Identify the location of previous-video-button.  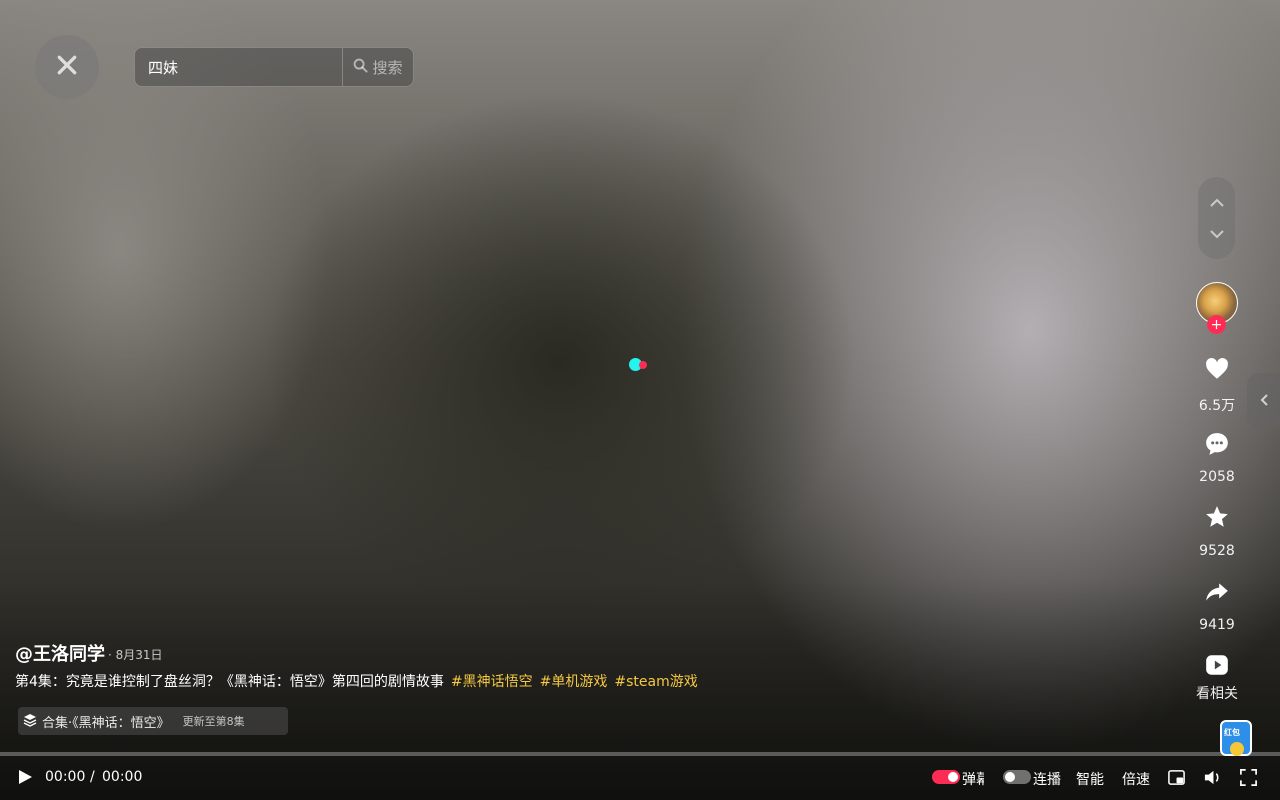
(1217, 203).